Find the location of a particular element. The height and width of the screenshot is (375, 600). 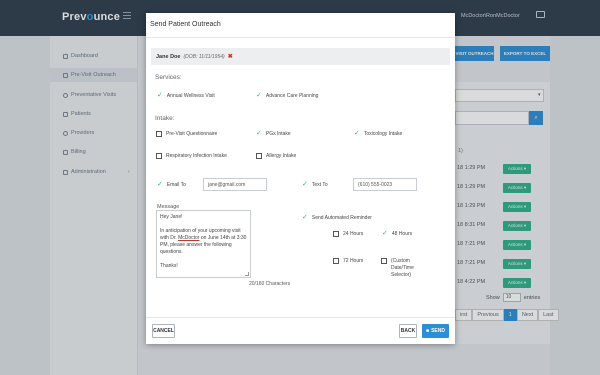

cancel-button: CANCEL is located at coordinates (163, 331).